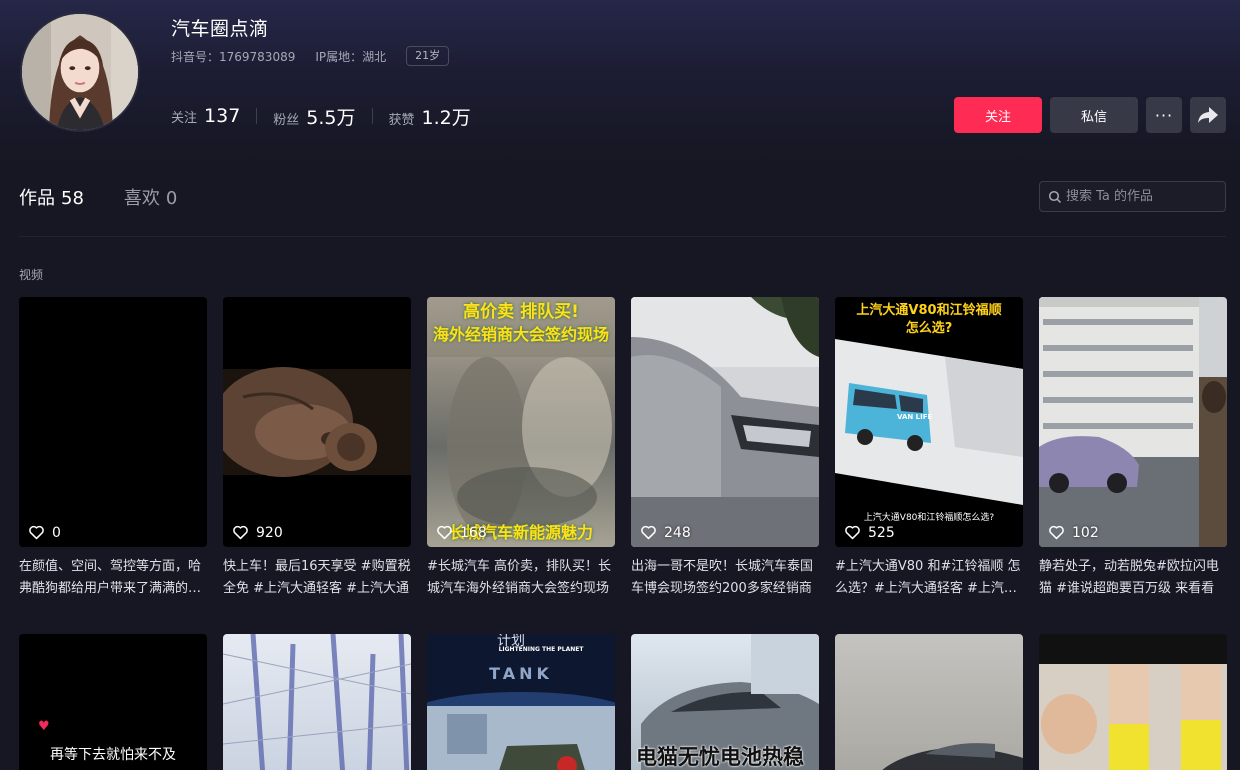 Image resolution: width=1240 pixels, height=770 pixels. I want to click on like-count-value: 525, so click(881, 532).